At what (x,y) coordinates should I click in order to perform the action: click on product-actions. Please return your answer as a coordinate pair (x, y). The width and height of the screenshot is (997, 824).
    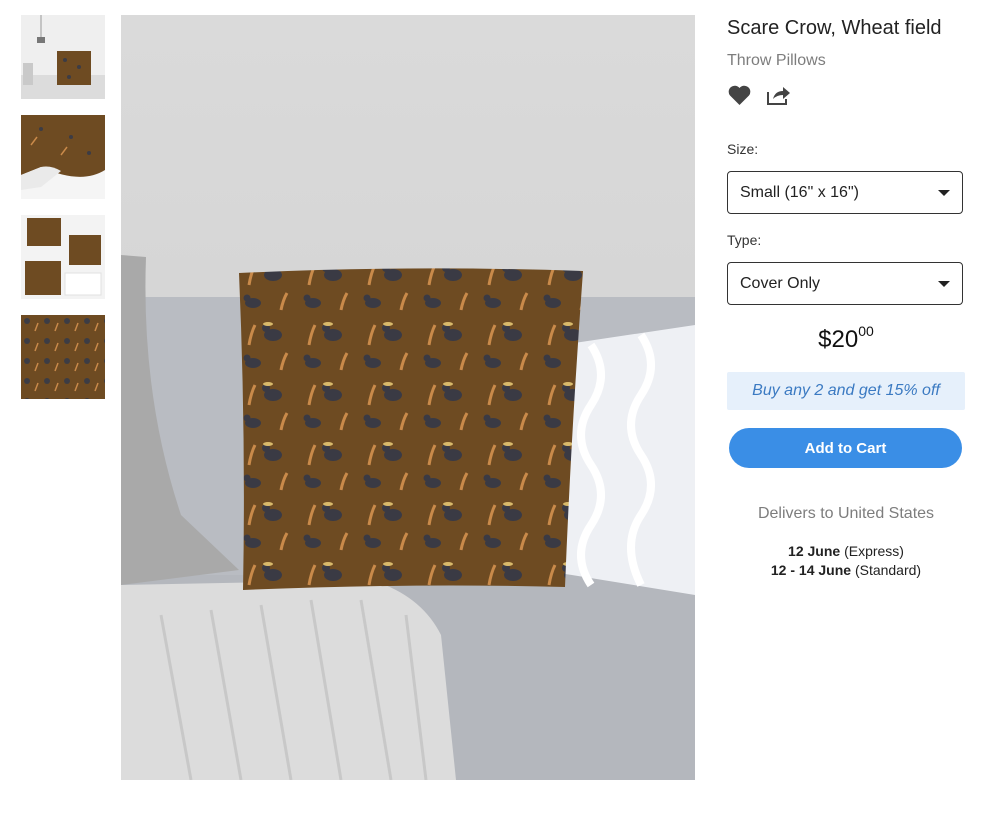
    Looking at the image, I should click on (759, 95).